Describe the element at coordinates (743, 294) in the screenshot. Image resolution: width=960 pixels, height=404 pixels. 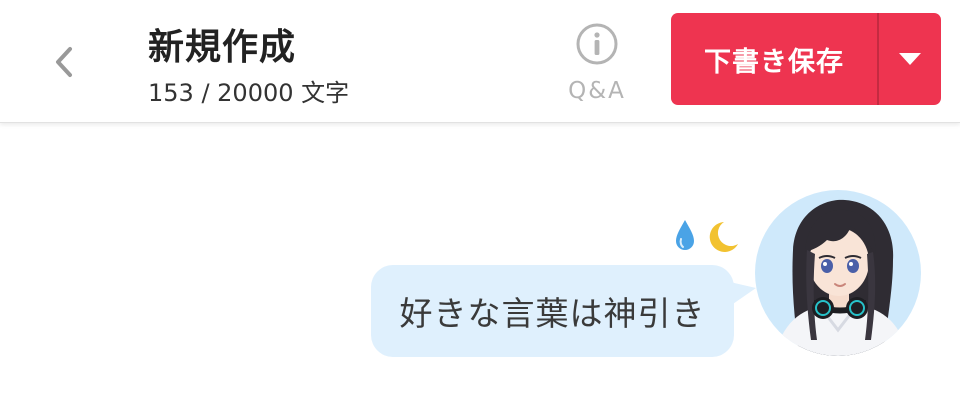
I see `bubble-tail` at that location.